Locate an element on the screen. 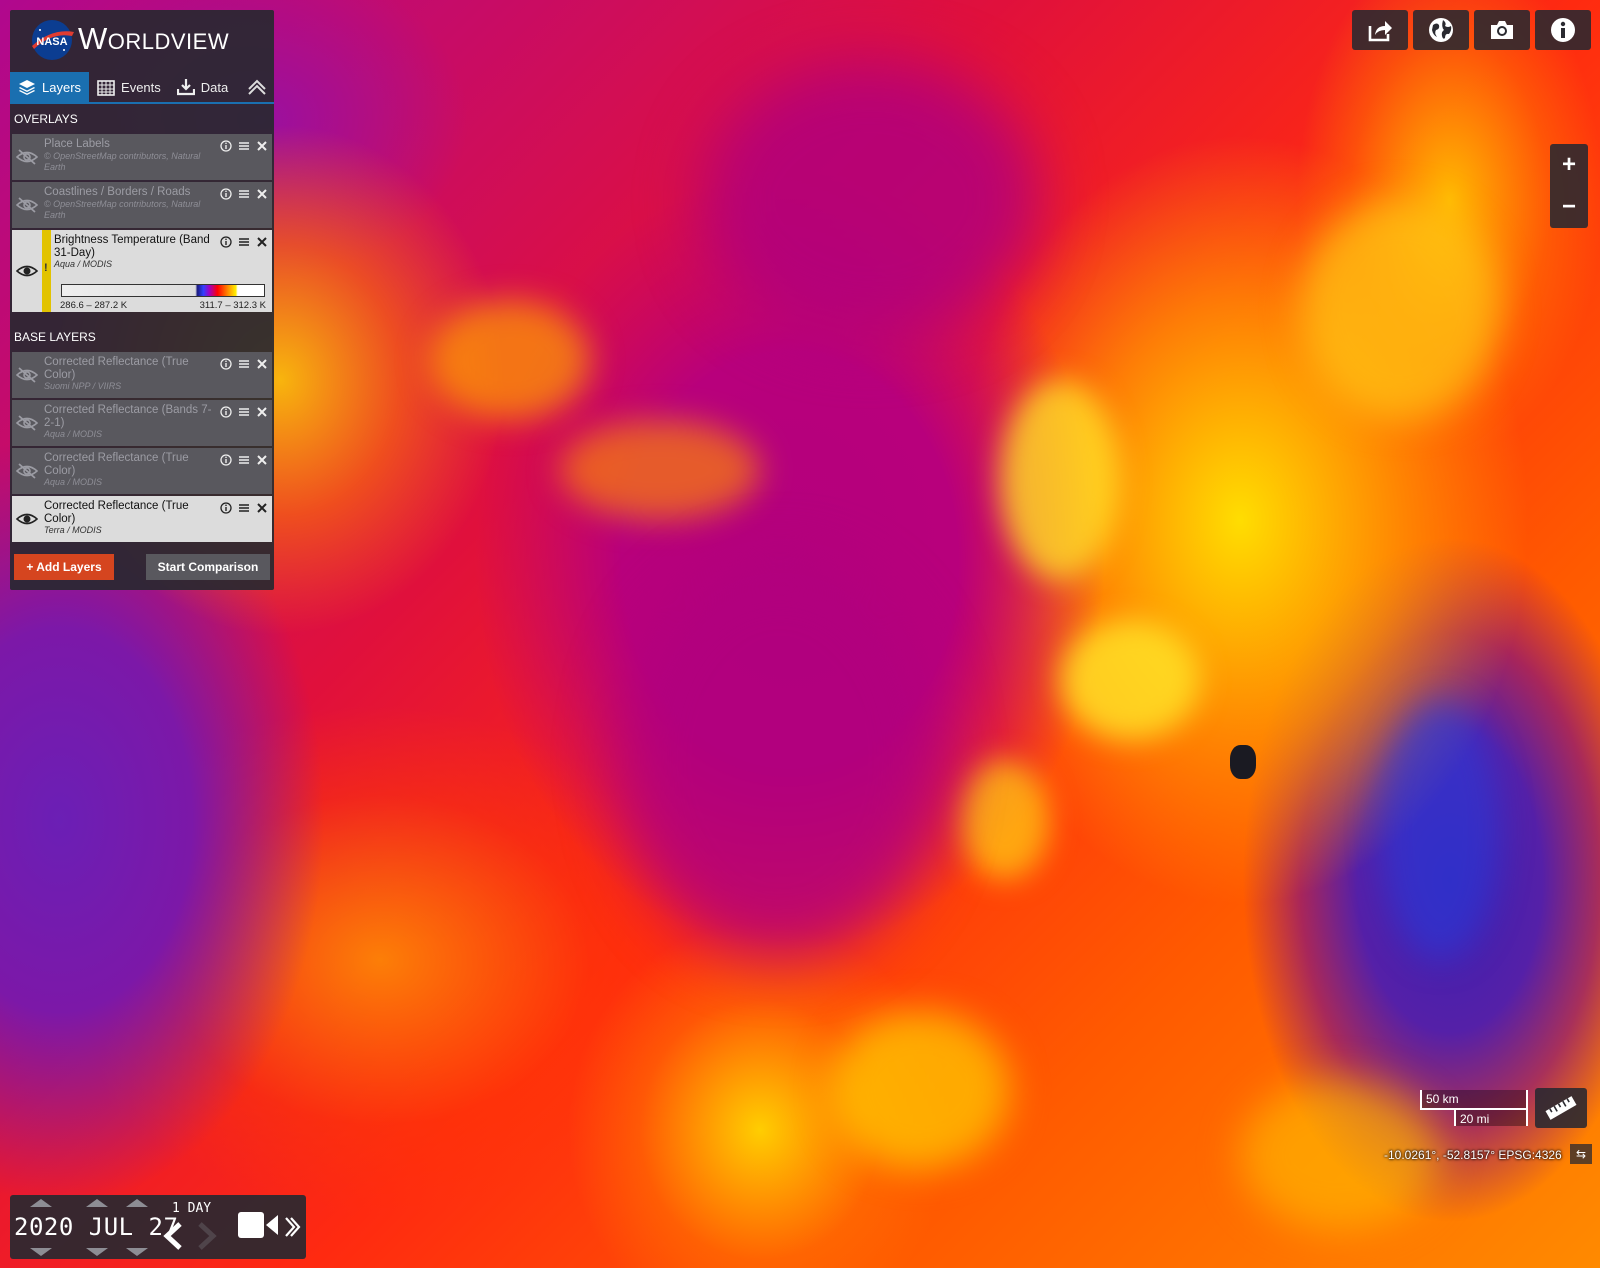 The height and width of the screenshot is (1268, 1600). layer-warning-indicator: ! is located at coordinates (46, 271).